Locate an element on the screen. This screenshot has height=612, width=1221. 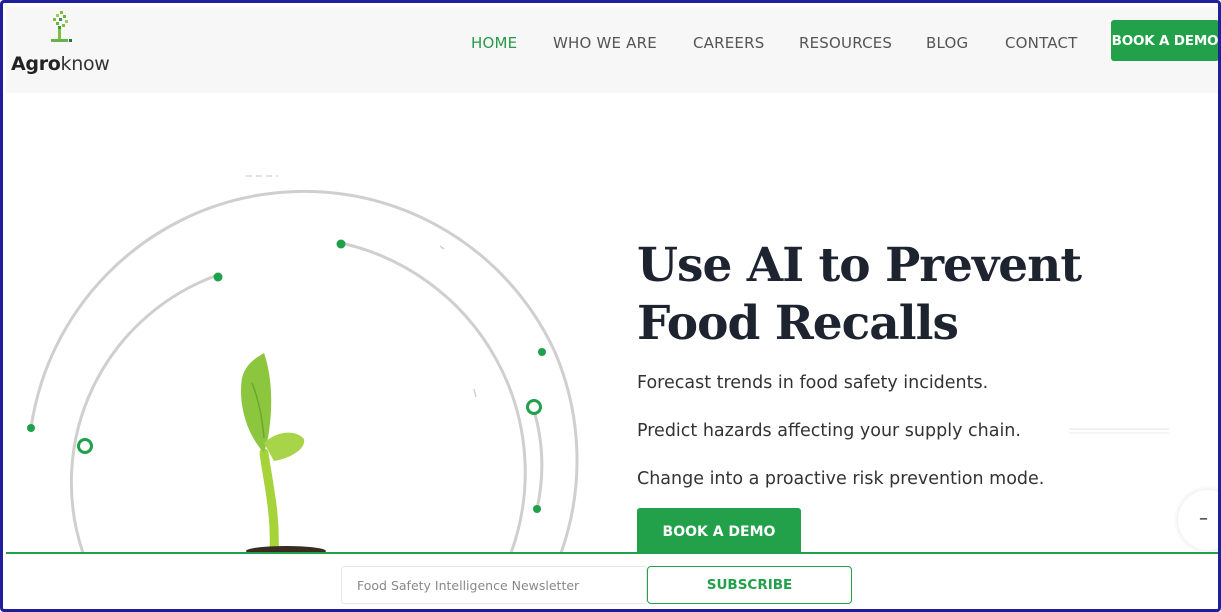
nav-item-blog: BLOG is located at coordinates (947, 43).